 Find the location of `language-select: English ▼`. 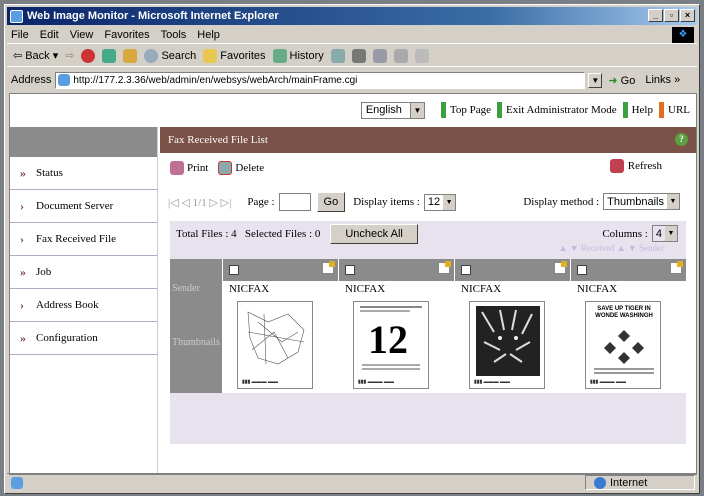

language-select: English ▼ is located at coordinates (392, 110).